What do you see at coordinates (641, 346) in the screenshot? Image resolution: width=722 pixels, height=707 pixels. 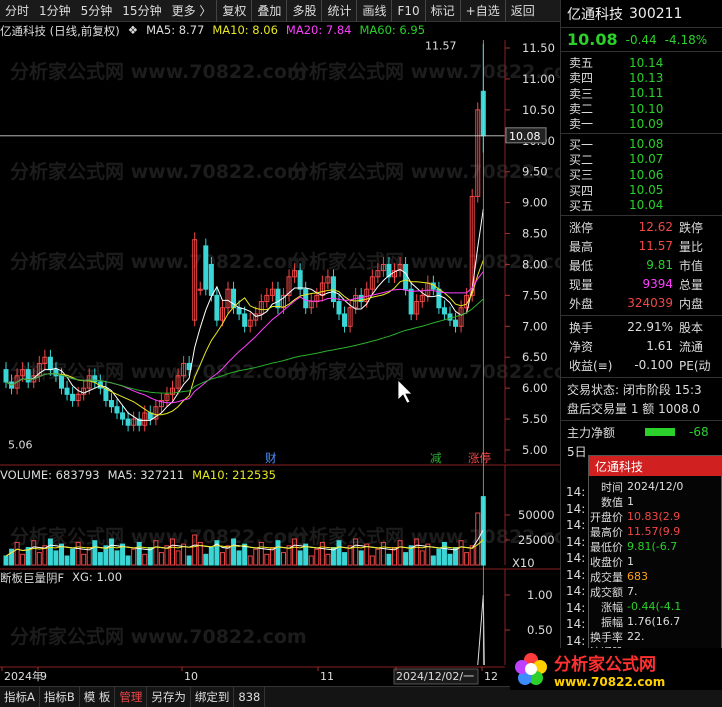 I see `stat-row: 净资 1.61 流通` at bounding box center [641, 346].